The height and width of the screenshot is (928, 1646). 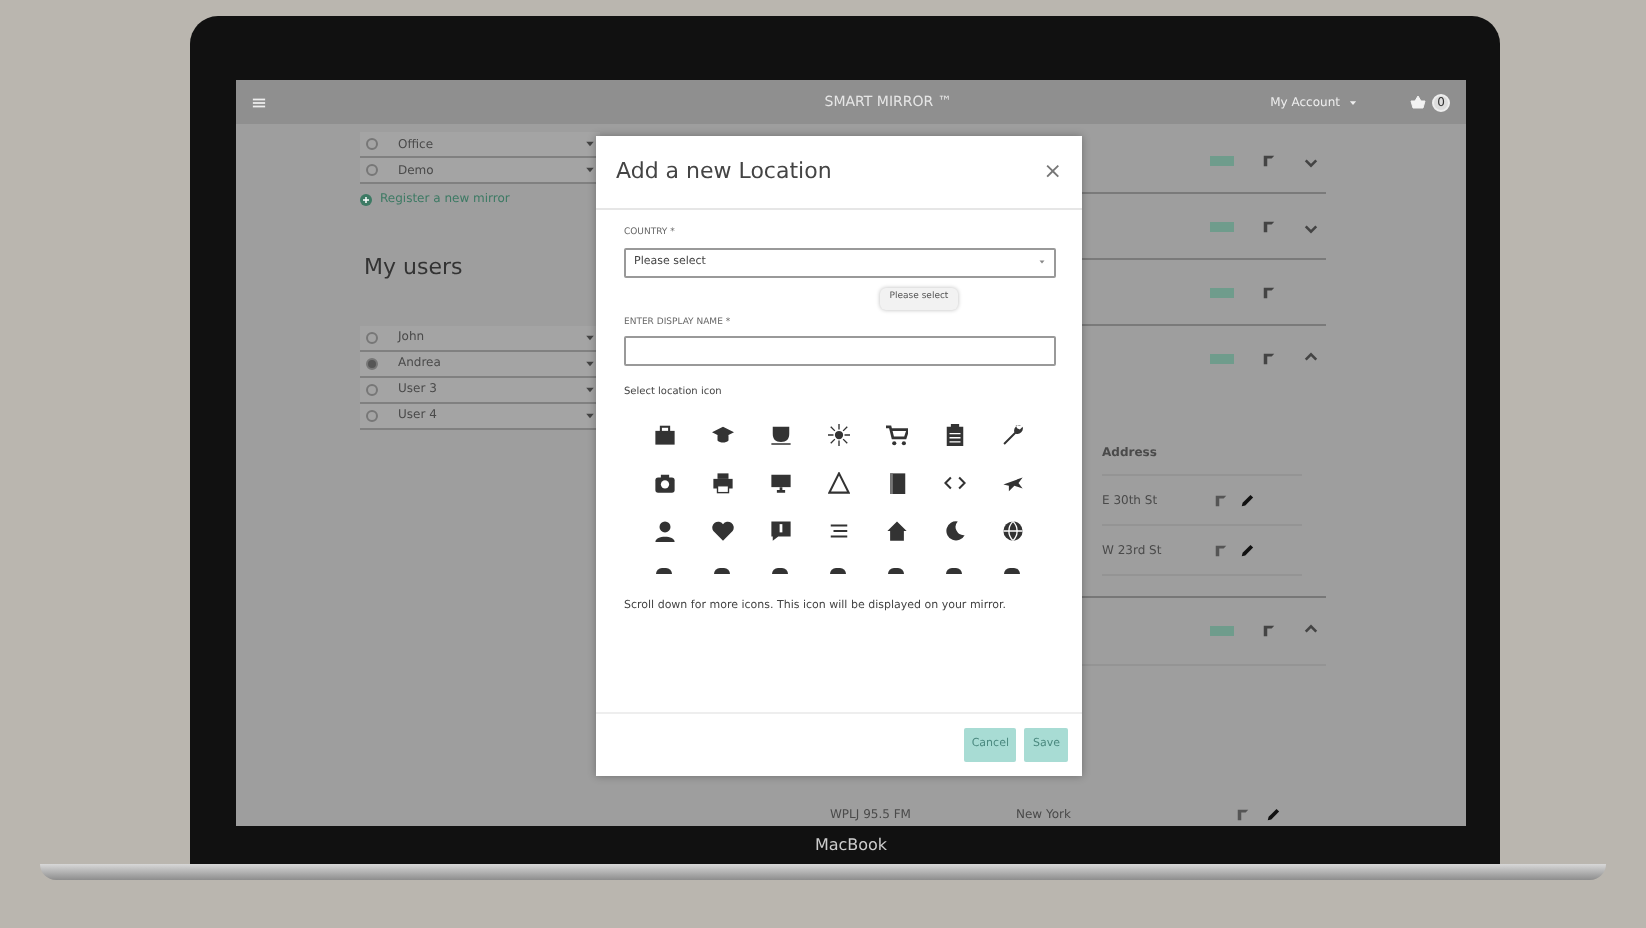 I want to click on graduation-cap-icon, so click(x=722, y=434).